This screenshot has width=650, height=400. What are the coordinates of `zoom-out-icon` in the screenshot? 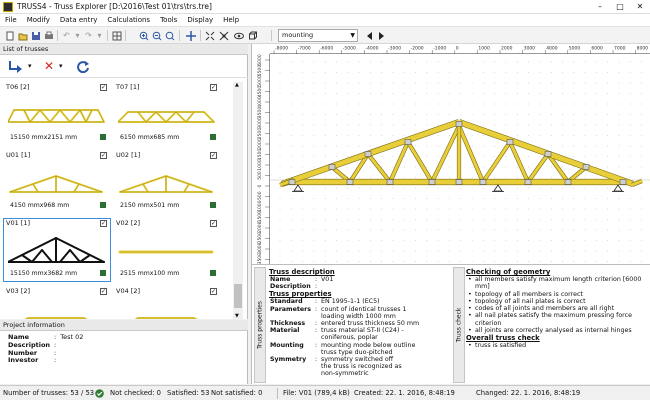 It's located at (156, 35).